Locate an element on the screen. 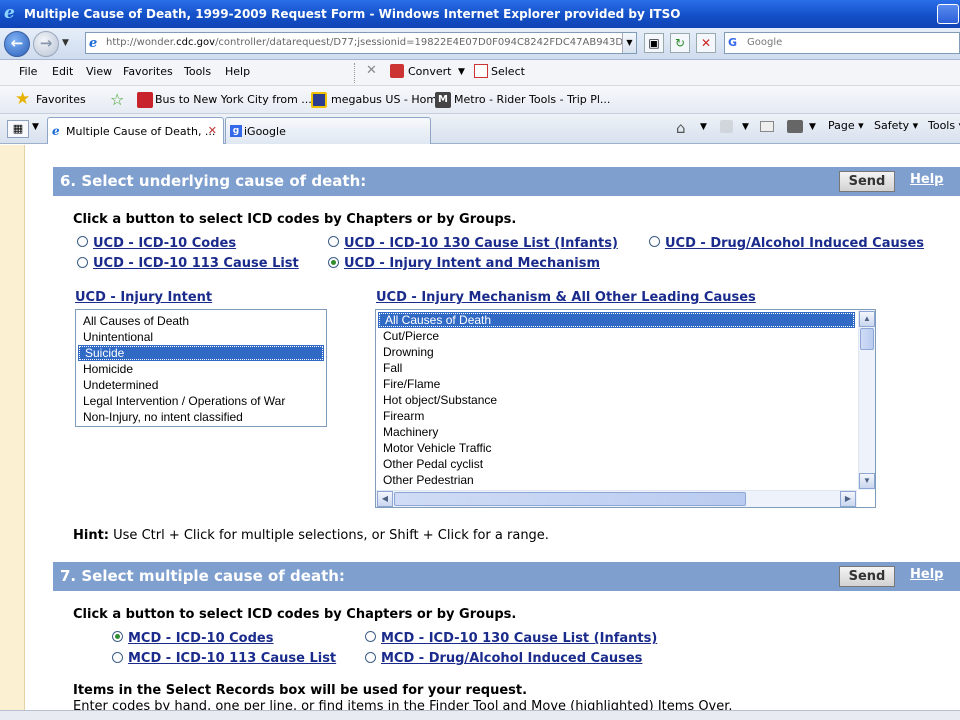 The height and width of the screenshot is (720, 960). convert-button: Convert is located at coordinates (430, 71).